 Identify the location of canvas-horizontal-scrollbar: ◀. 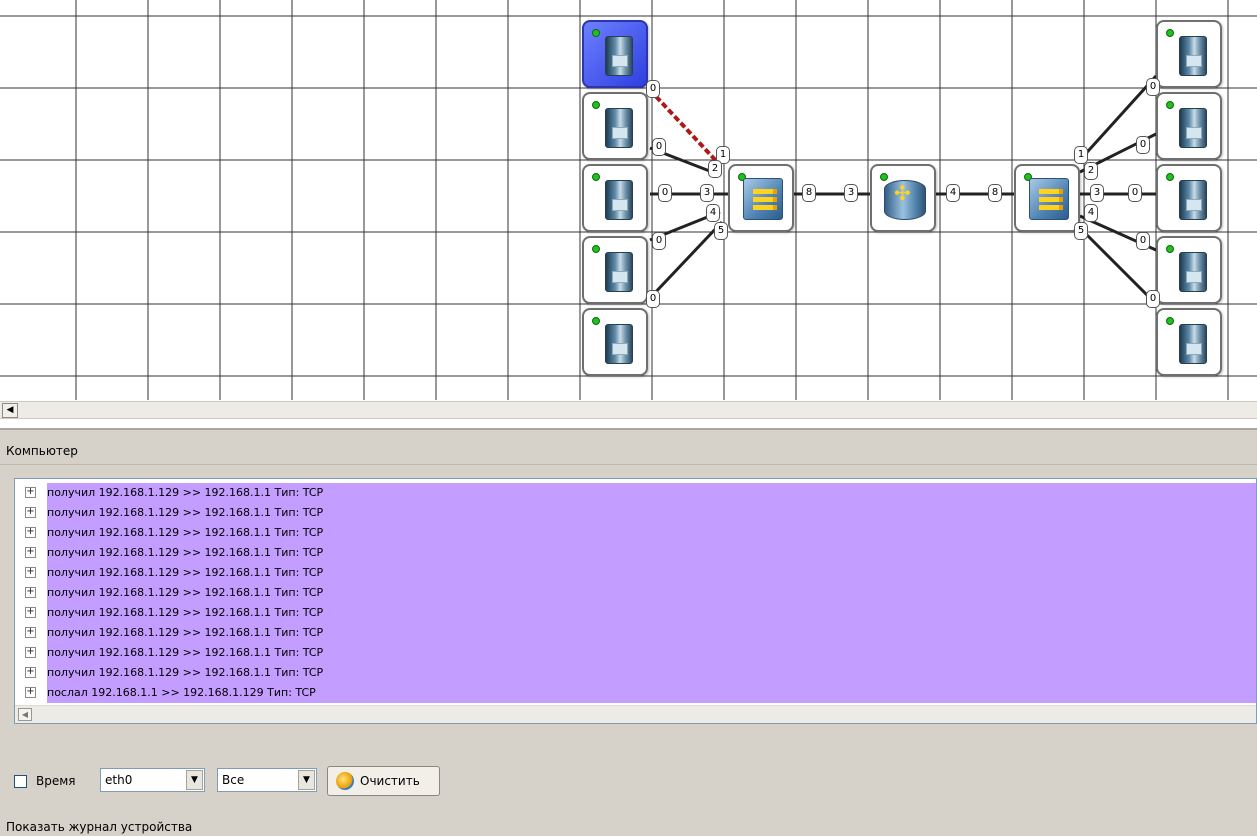
(628, 410).